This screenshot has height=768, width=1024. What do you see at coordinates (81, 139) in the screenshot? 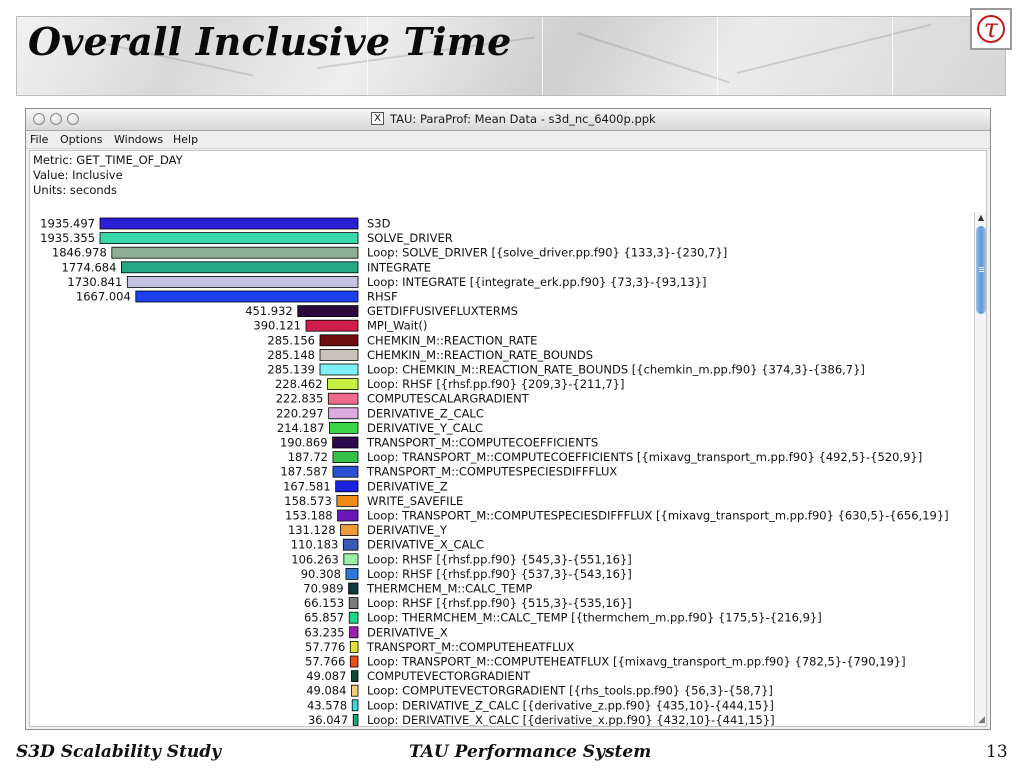
I see `menu-options: Options` at bounding box center [81, 139].